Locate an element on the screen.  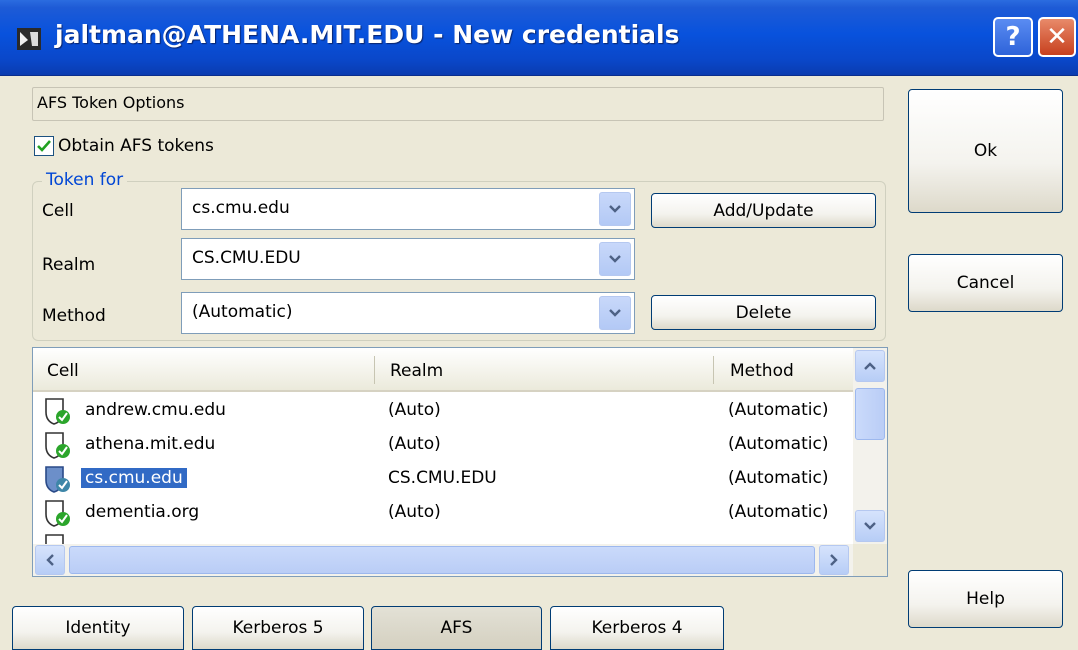
cancel-button: Cancel is located at coordinates (985, 283).